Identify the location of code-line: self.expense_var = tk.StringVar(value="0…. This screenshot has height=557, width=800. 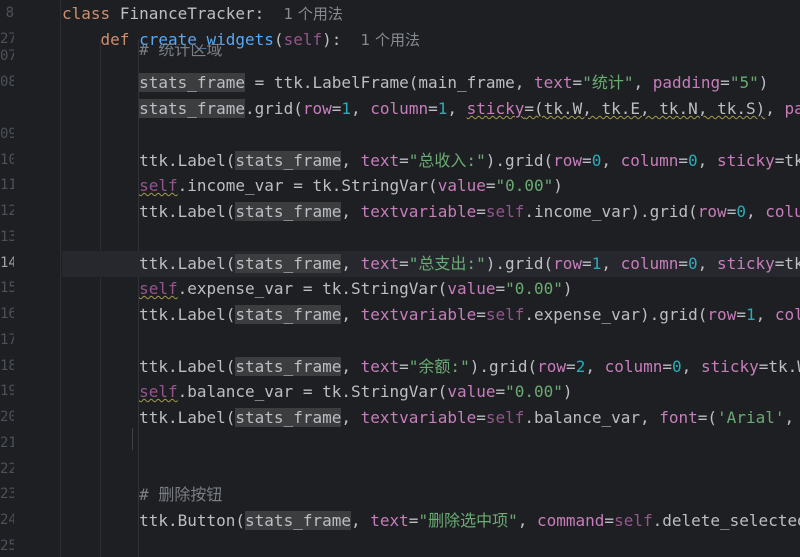
(431, 289).